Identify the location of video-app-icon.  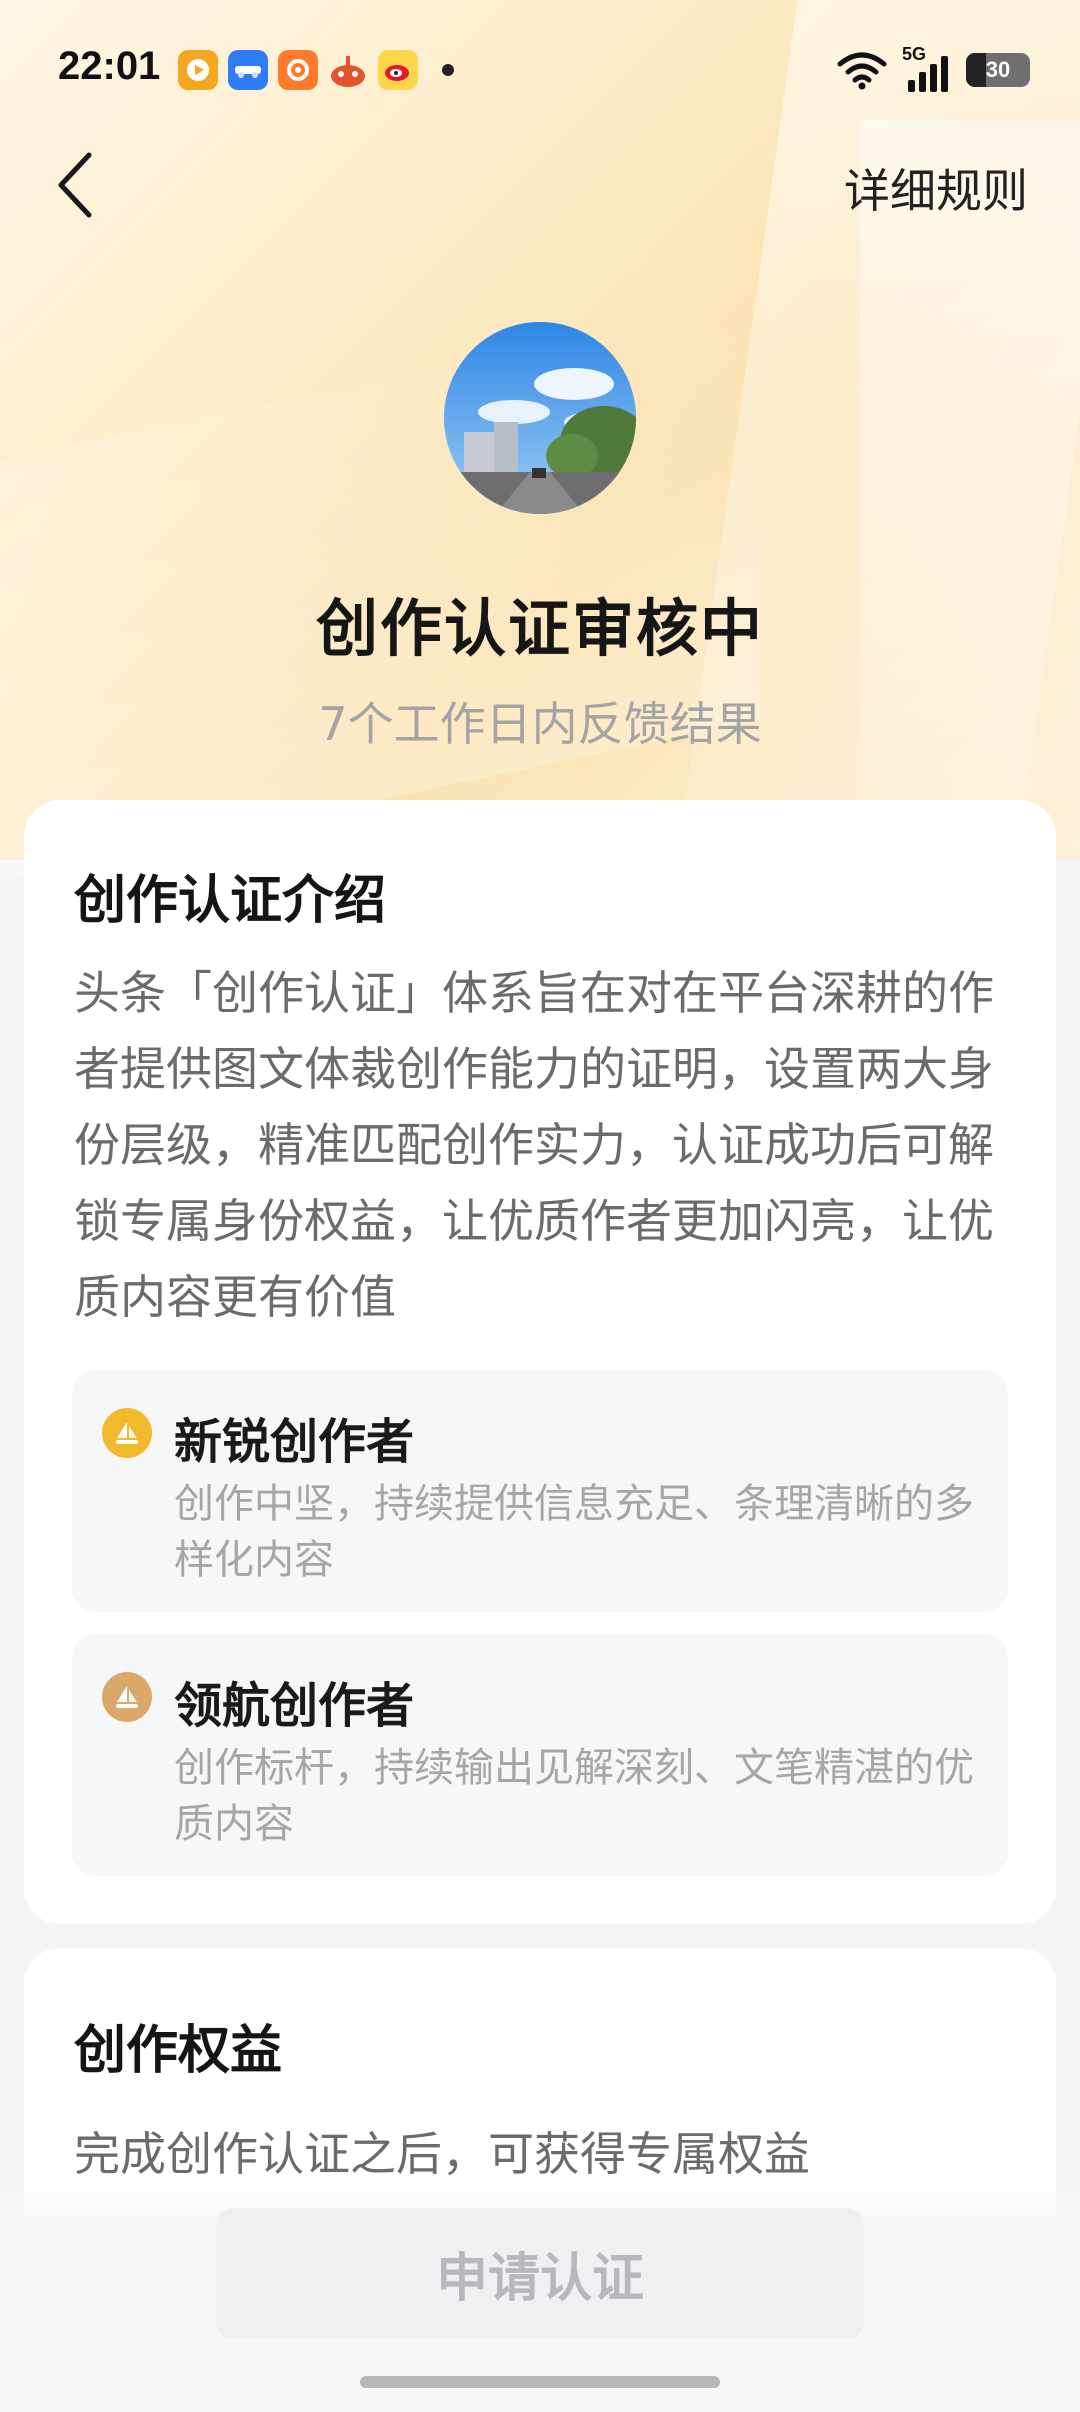
(198, 70).